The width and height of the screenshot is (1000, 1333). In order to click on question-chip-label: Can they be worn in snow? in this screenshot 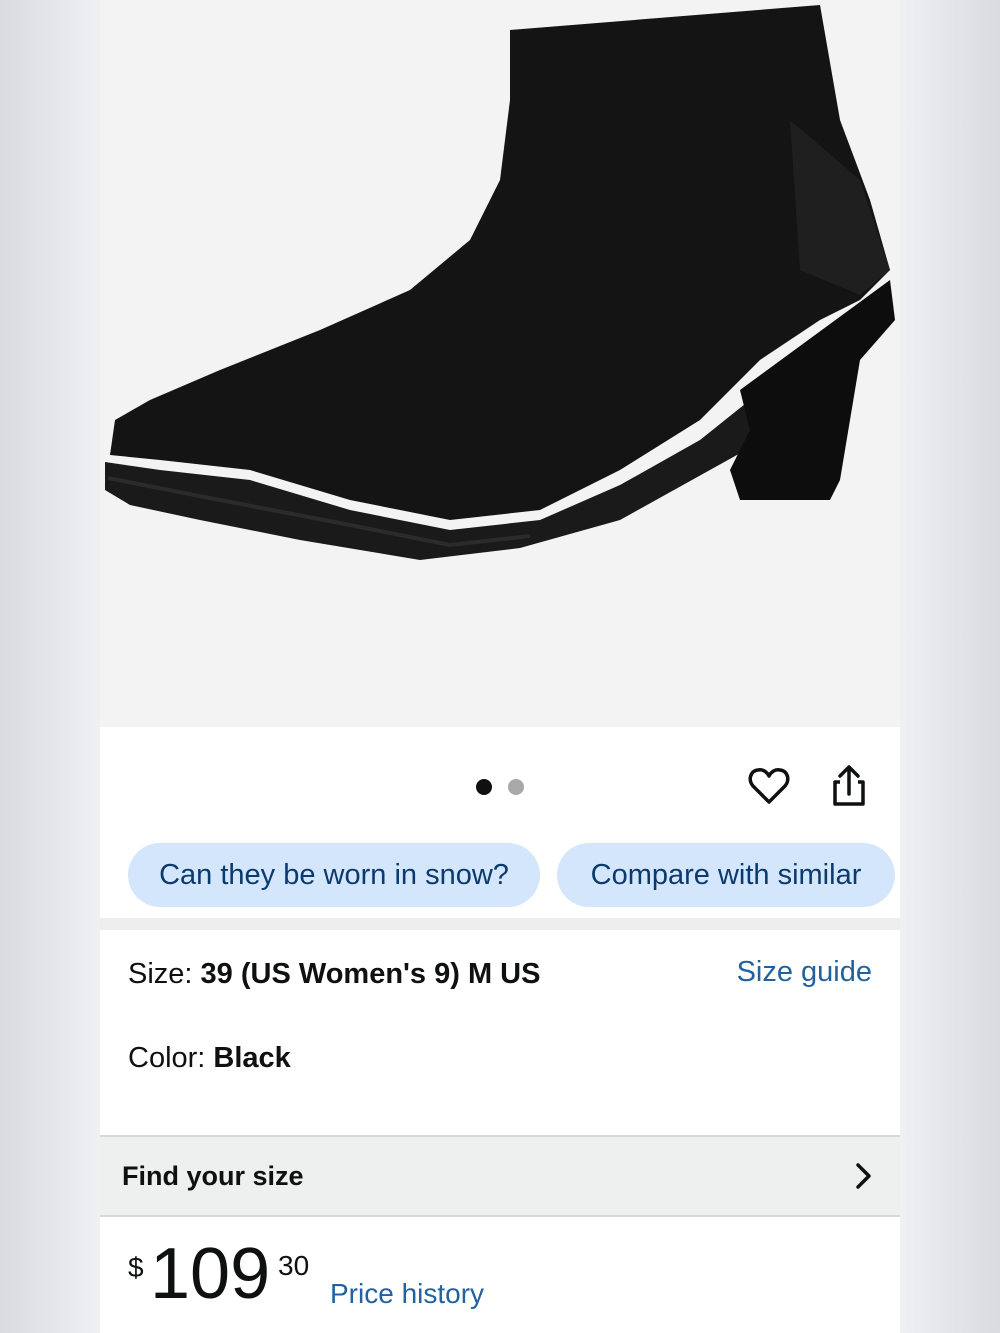, I will do `click(334, 874)`.